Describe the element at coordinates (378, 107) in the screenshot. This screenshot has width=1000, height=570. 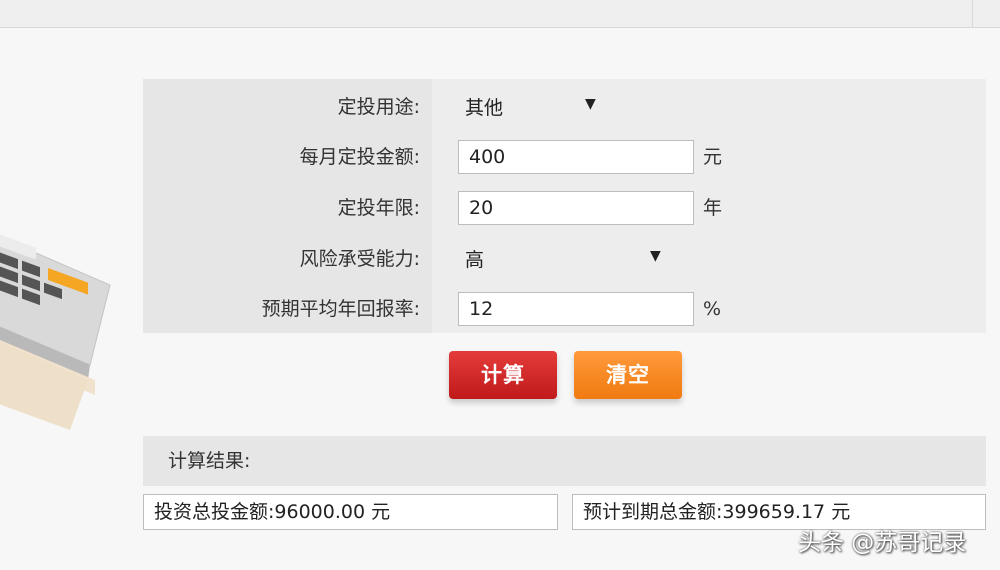
I see `purpose-label: 定投用途:` at that location.